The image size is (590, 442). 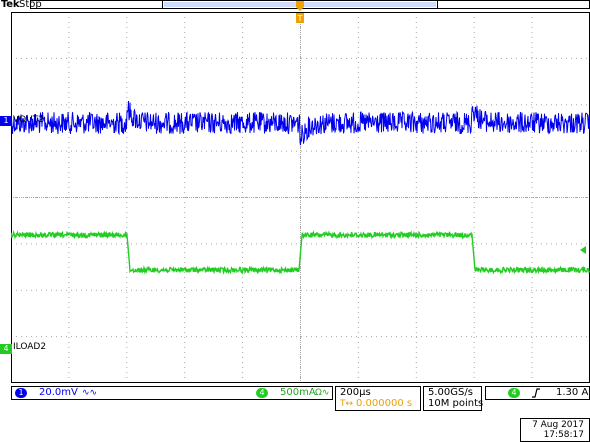 I want to click on ch4-scale: 500mA, so click(x=298, y=392).